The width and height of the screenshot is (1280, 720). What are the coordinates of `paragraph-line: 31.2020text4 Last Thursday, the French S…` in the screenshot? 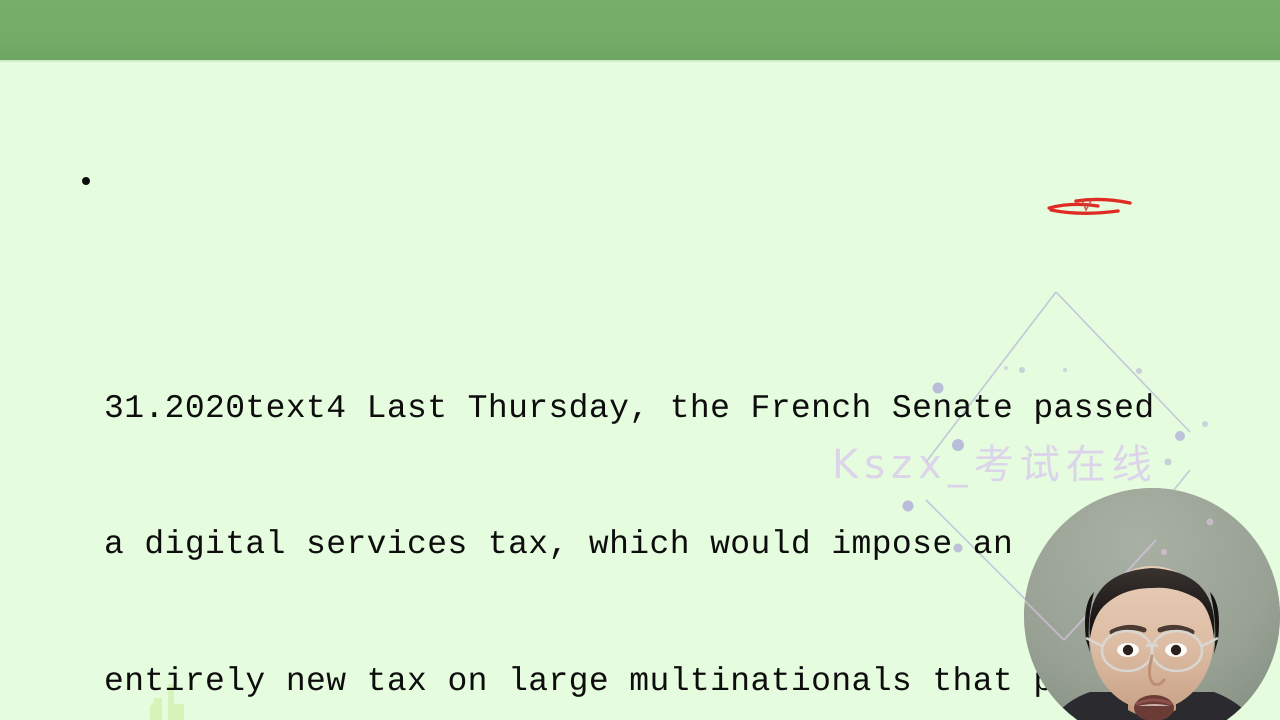 It's located at (629, 408).